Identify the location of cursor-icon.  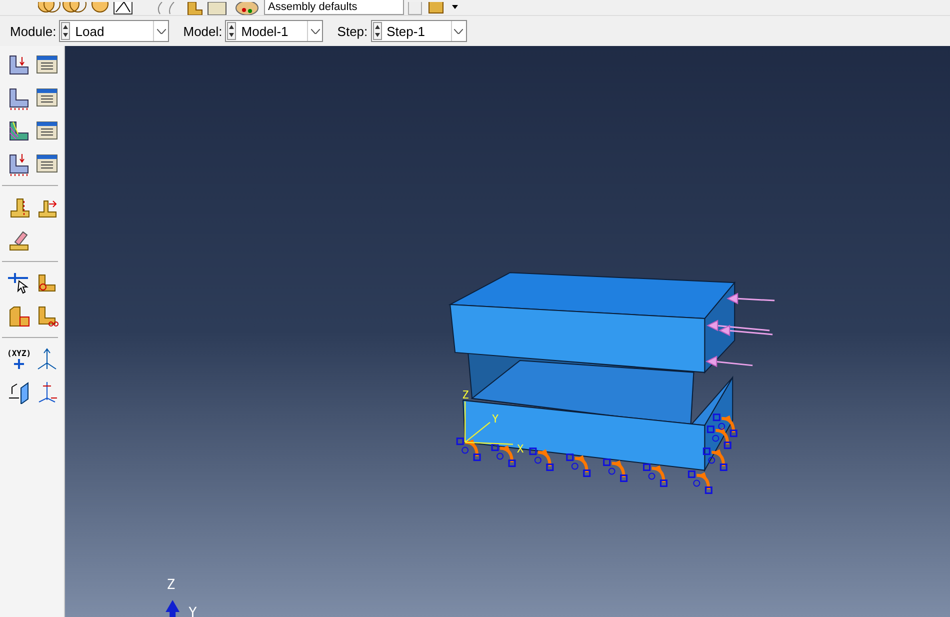
(19, 283).